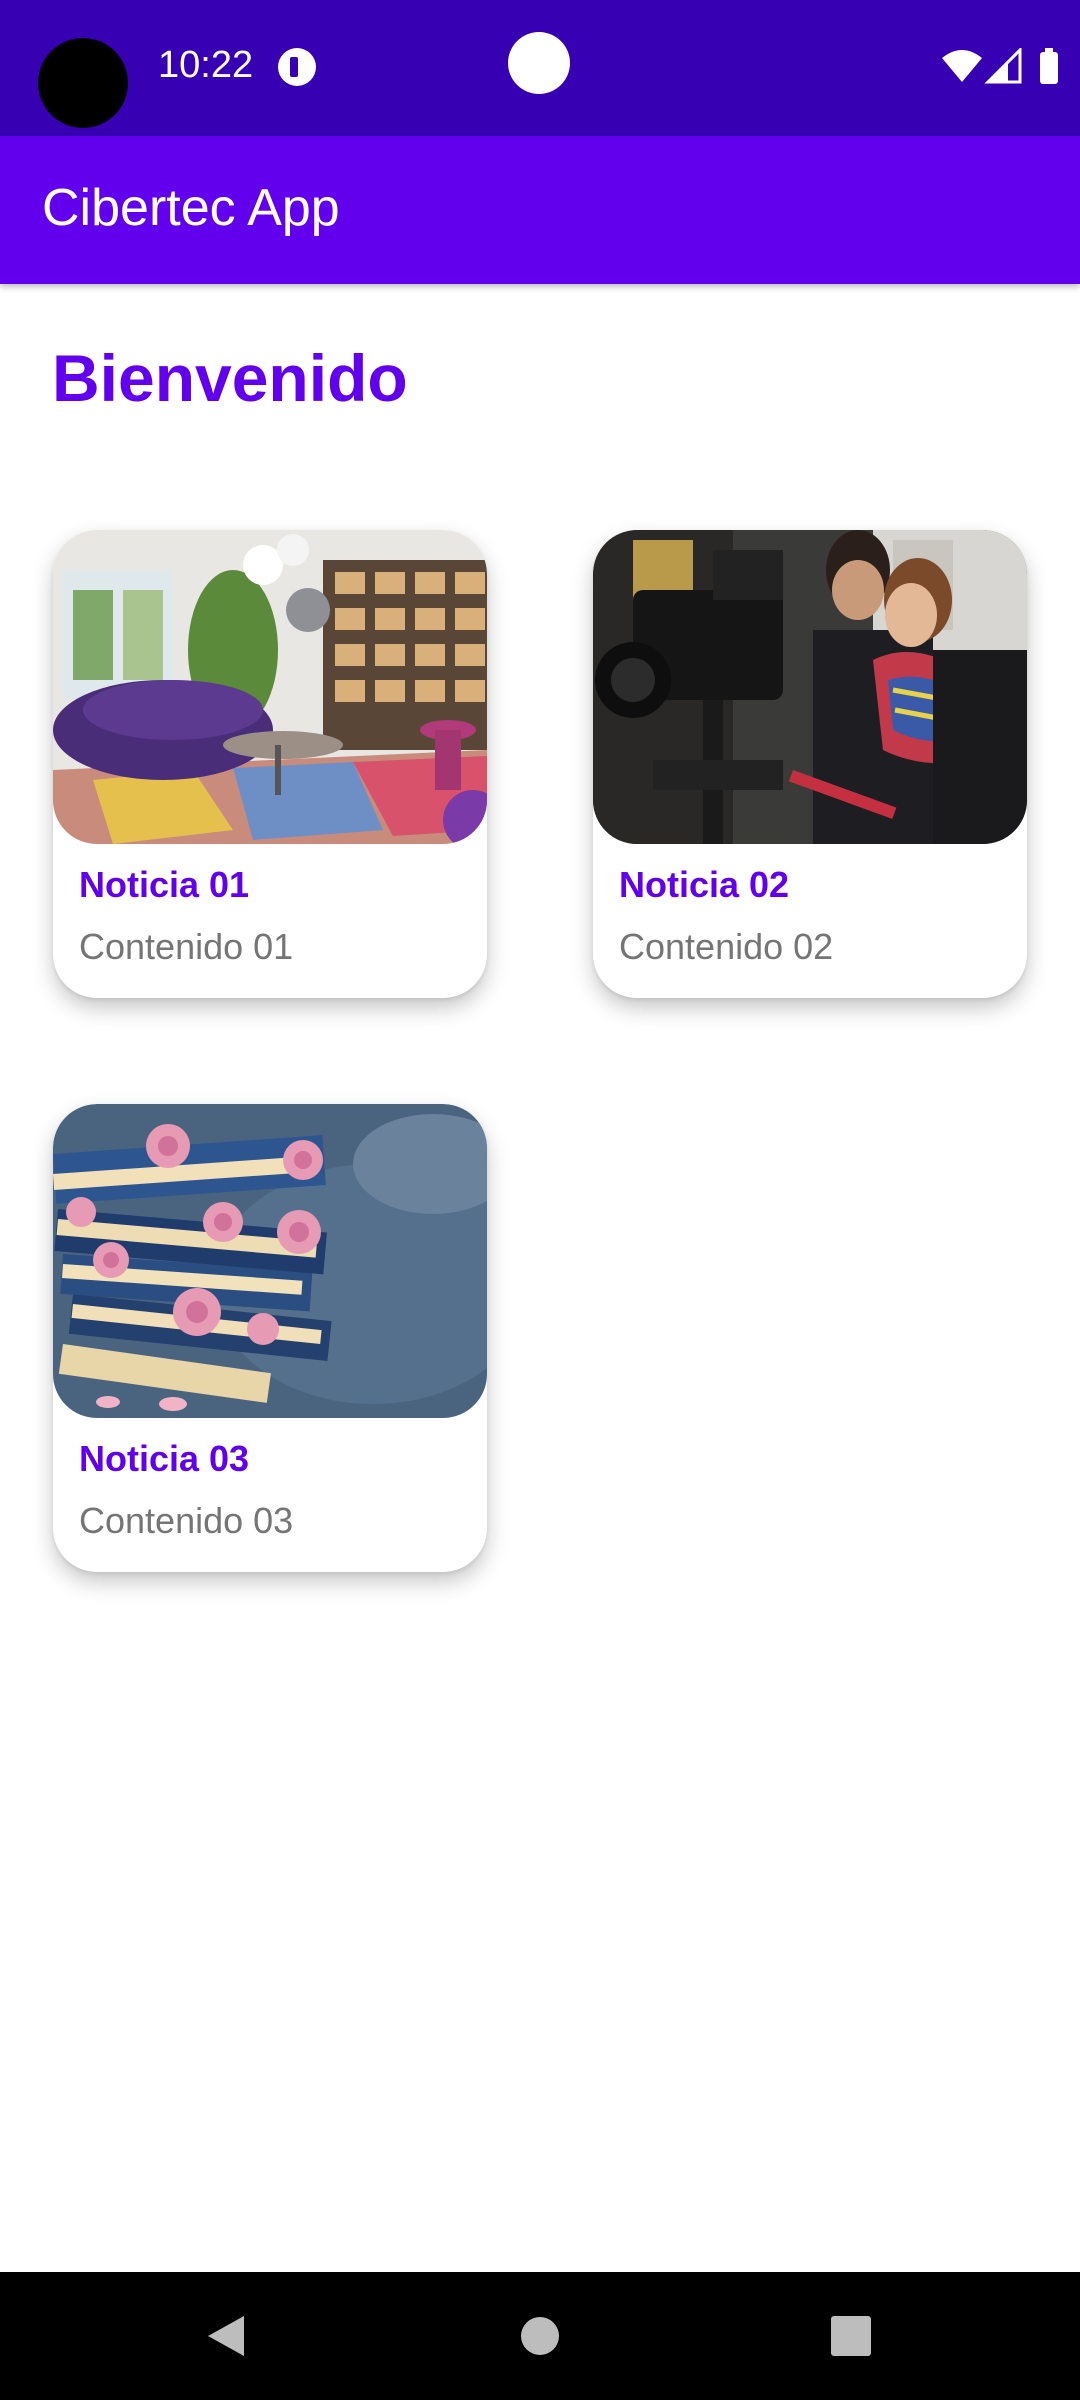  I want to click on card-title: Noticia 03, so click(164, 1458).